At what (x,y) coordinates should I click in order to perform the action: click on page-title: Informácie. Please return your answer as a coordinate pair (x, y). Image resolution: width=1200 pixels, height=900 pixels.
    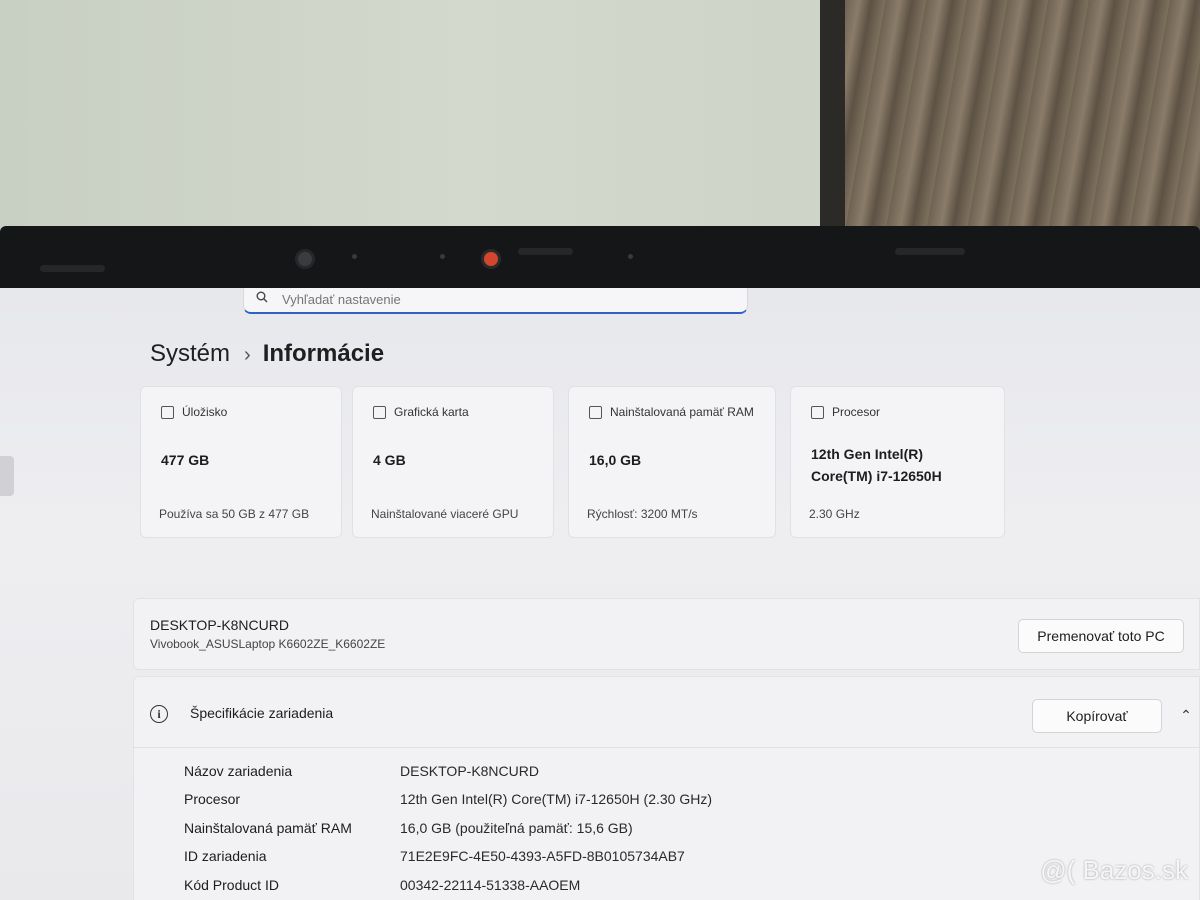
    Looking at the image, I should click on (323, 353).